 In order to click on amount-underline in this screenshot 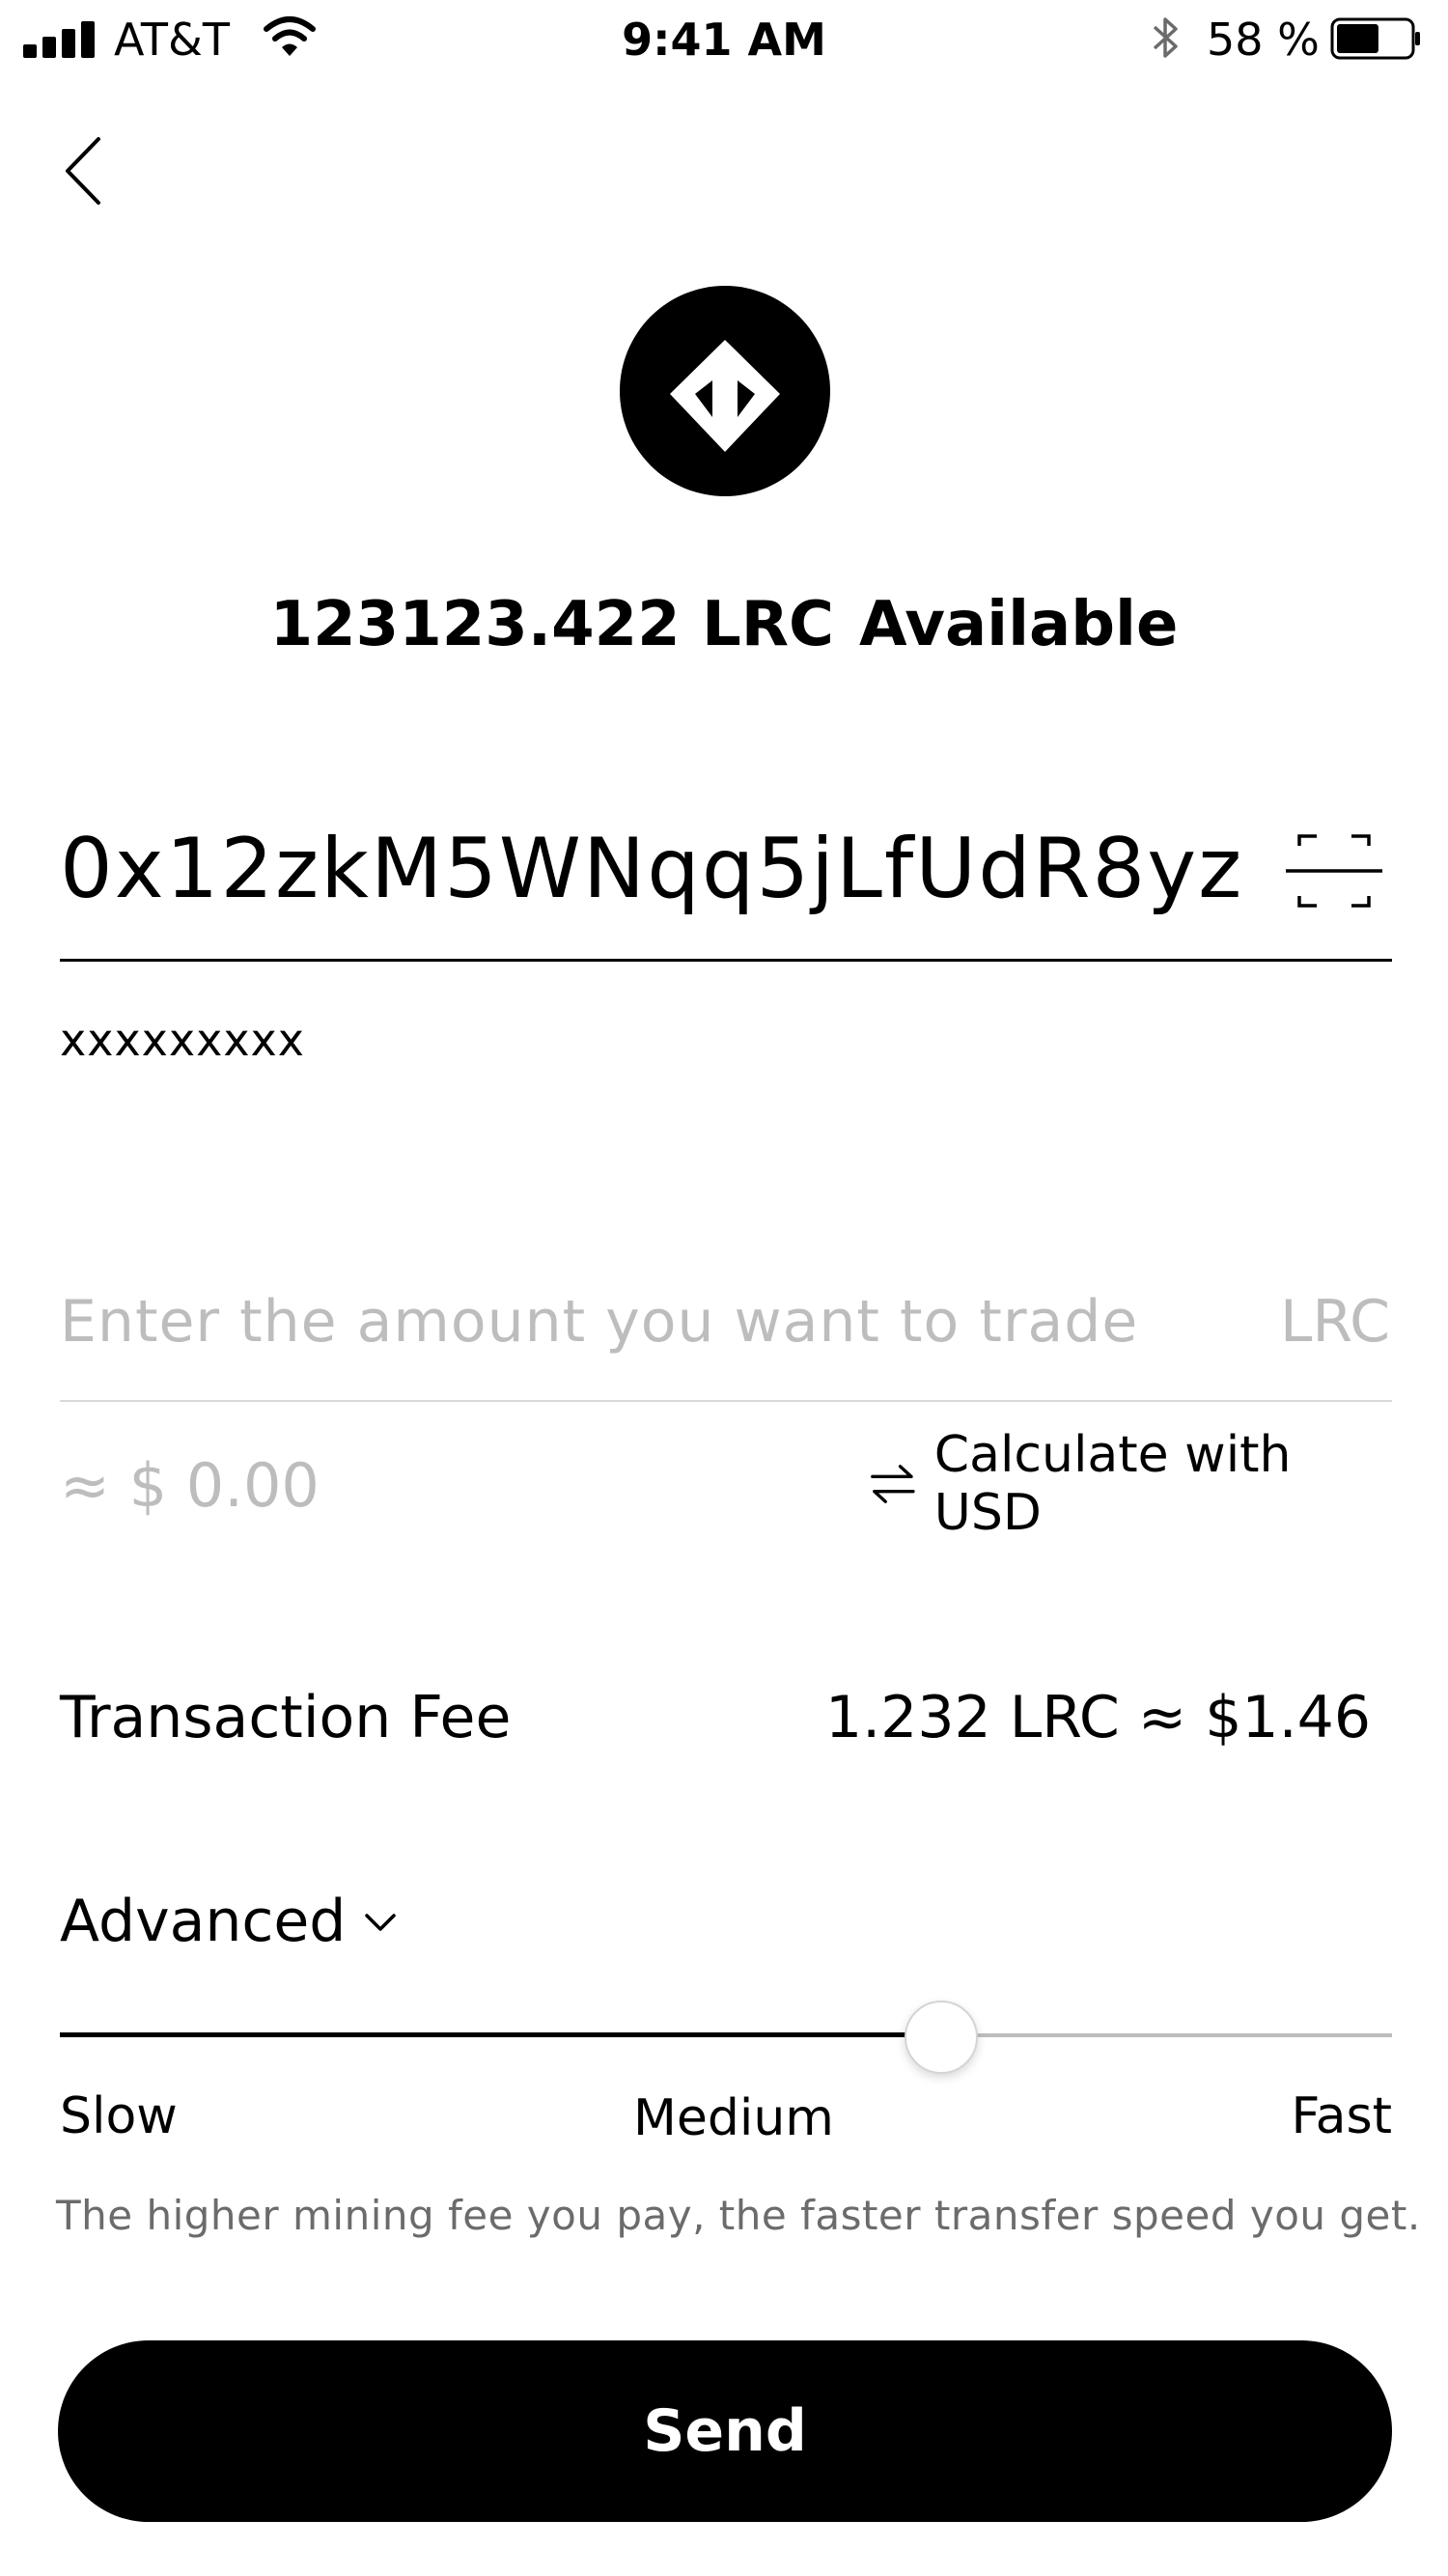, I will do `click(726, 1401)`.